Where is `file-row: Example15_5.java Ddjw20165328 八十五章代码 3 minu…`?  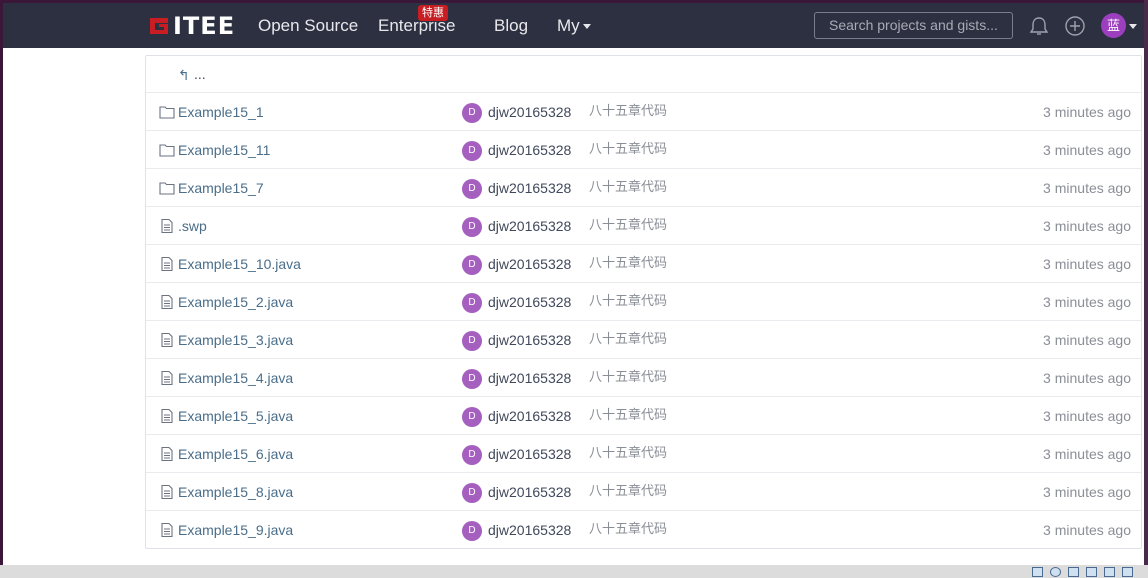 file-row: Example15_5.java Ddjw20165328 八十五章代码 3 minu… is located at coordinates (643, 416).